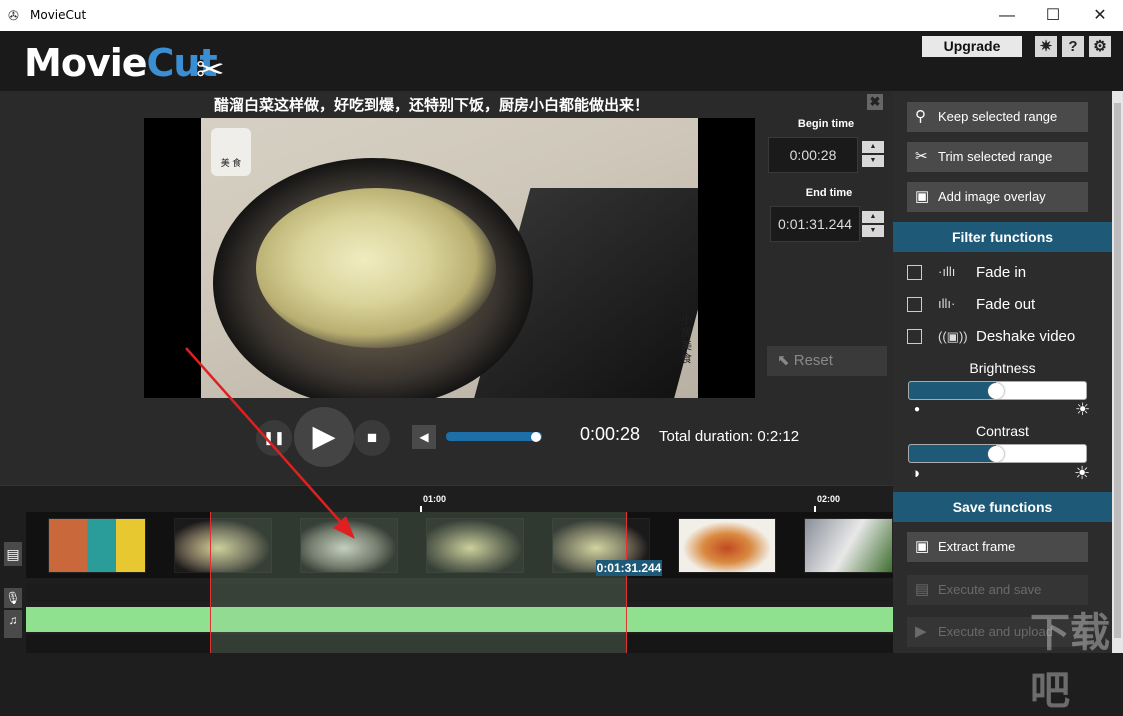  Describe the element at coordinates (997, 547) in the screenshot. I see `extract-frame-button: ▣ Extract frame` at that location.